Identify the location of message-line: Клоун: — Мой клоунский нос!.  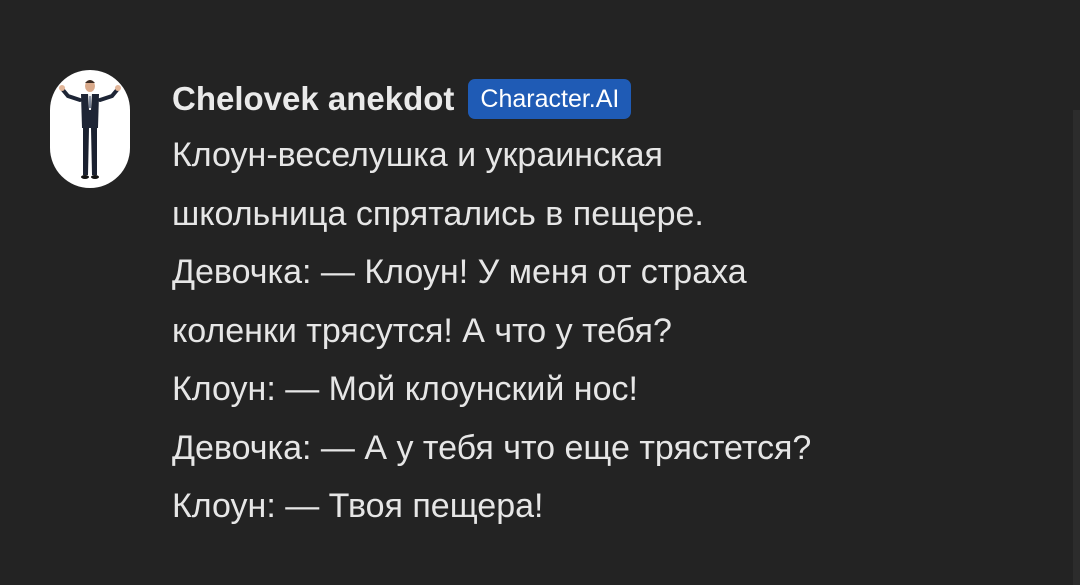
(405, 389).